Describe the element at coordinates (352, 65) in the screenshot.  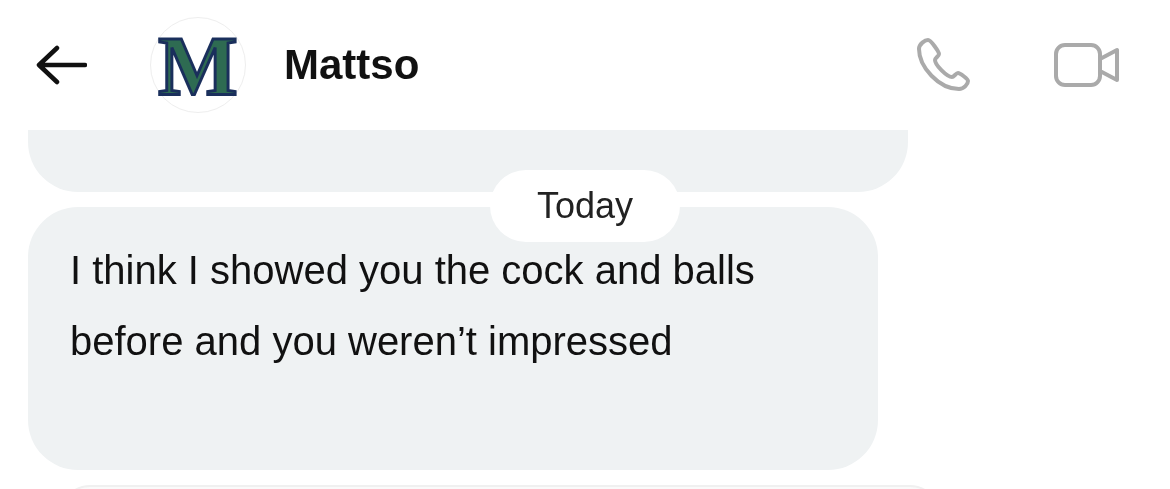
I see `contact-name: Mattso` at that location.